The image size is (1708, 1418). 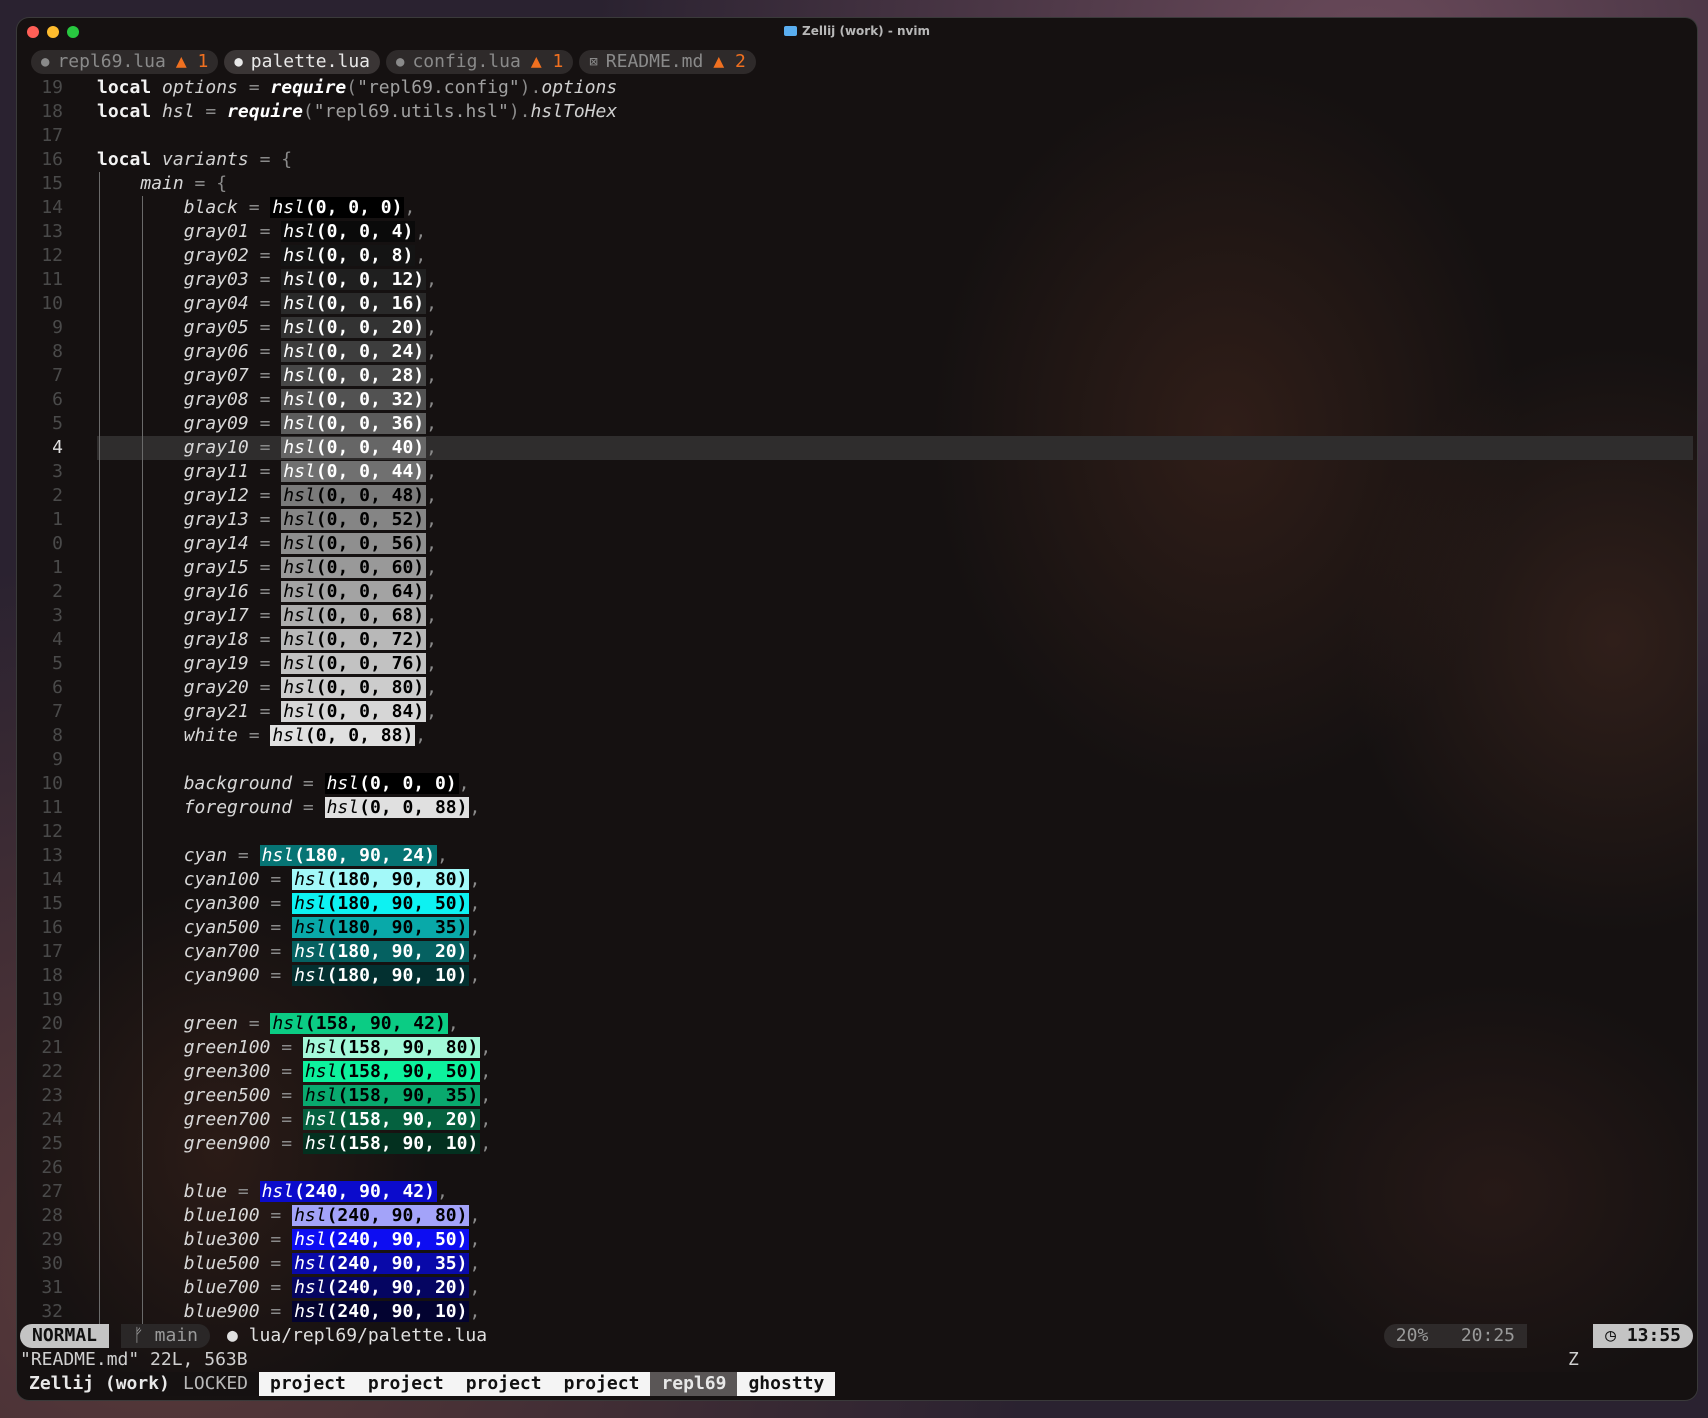 I want to click on color-swatch: hsl(0, 0, 32), so click(x=354, y=399).